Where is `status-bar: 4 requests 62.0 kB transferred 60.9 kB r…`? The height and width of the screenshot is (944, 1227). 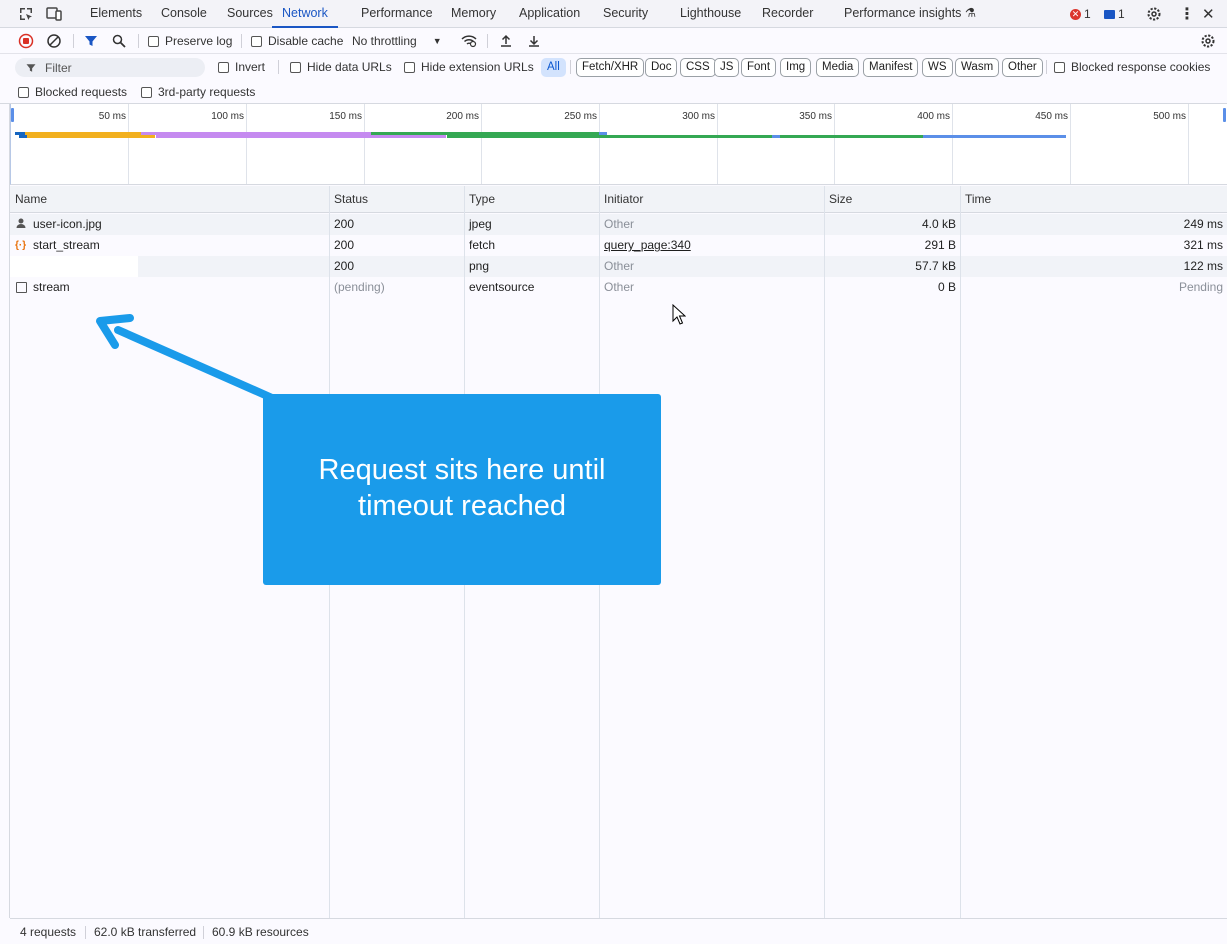
status-bar: 4 requests 62.0 kB transferred 60.9 kB r… is located at coordinates (618, 931).